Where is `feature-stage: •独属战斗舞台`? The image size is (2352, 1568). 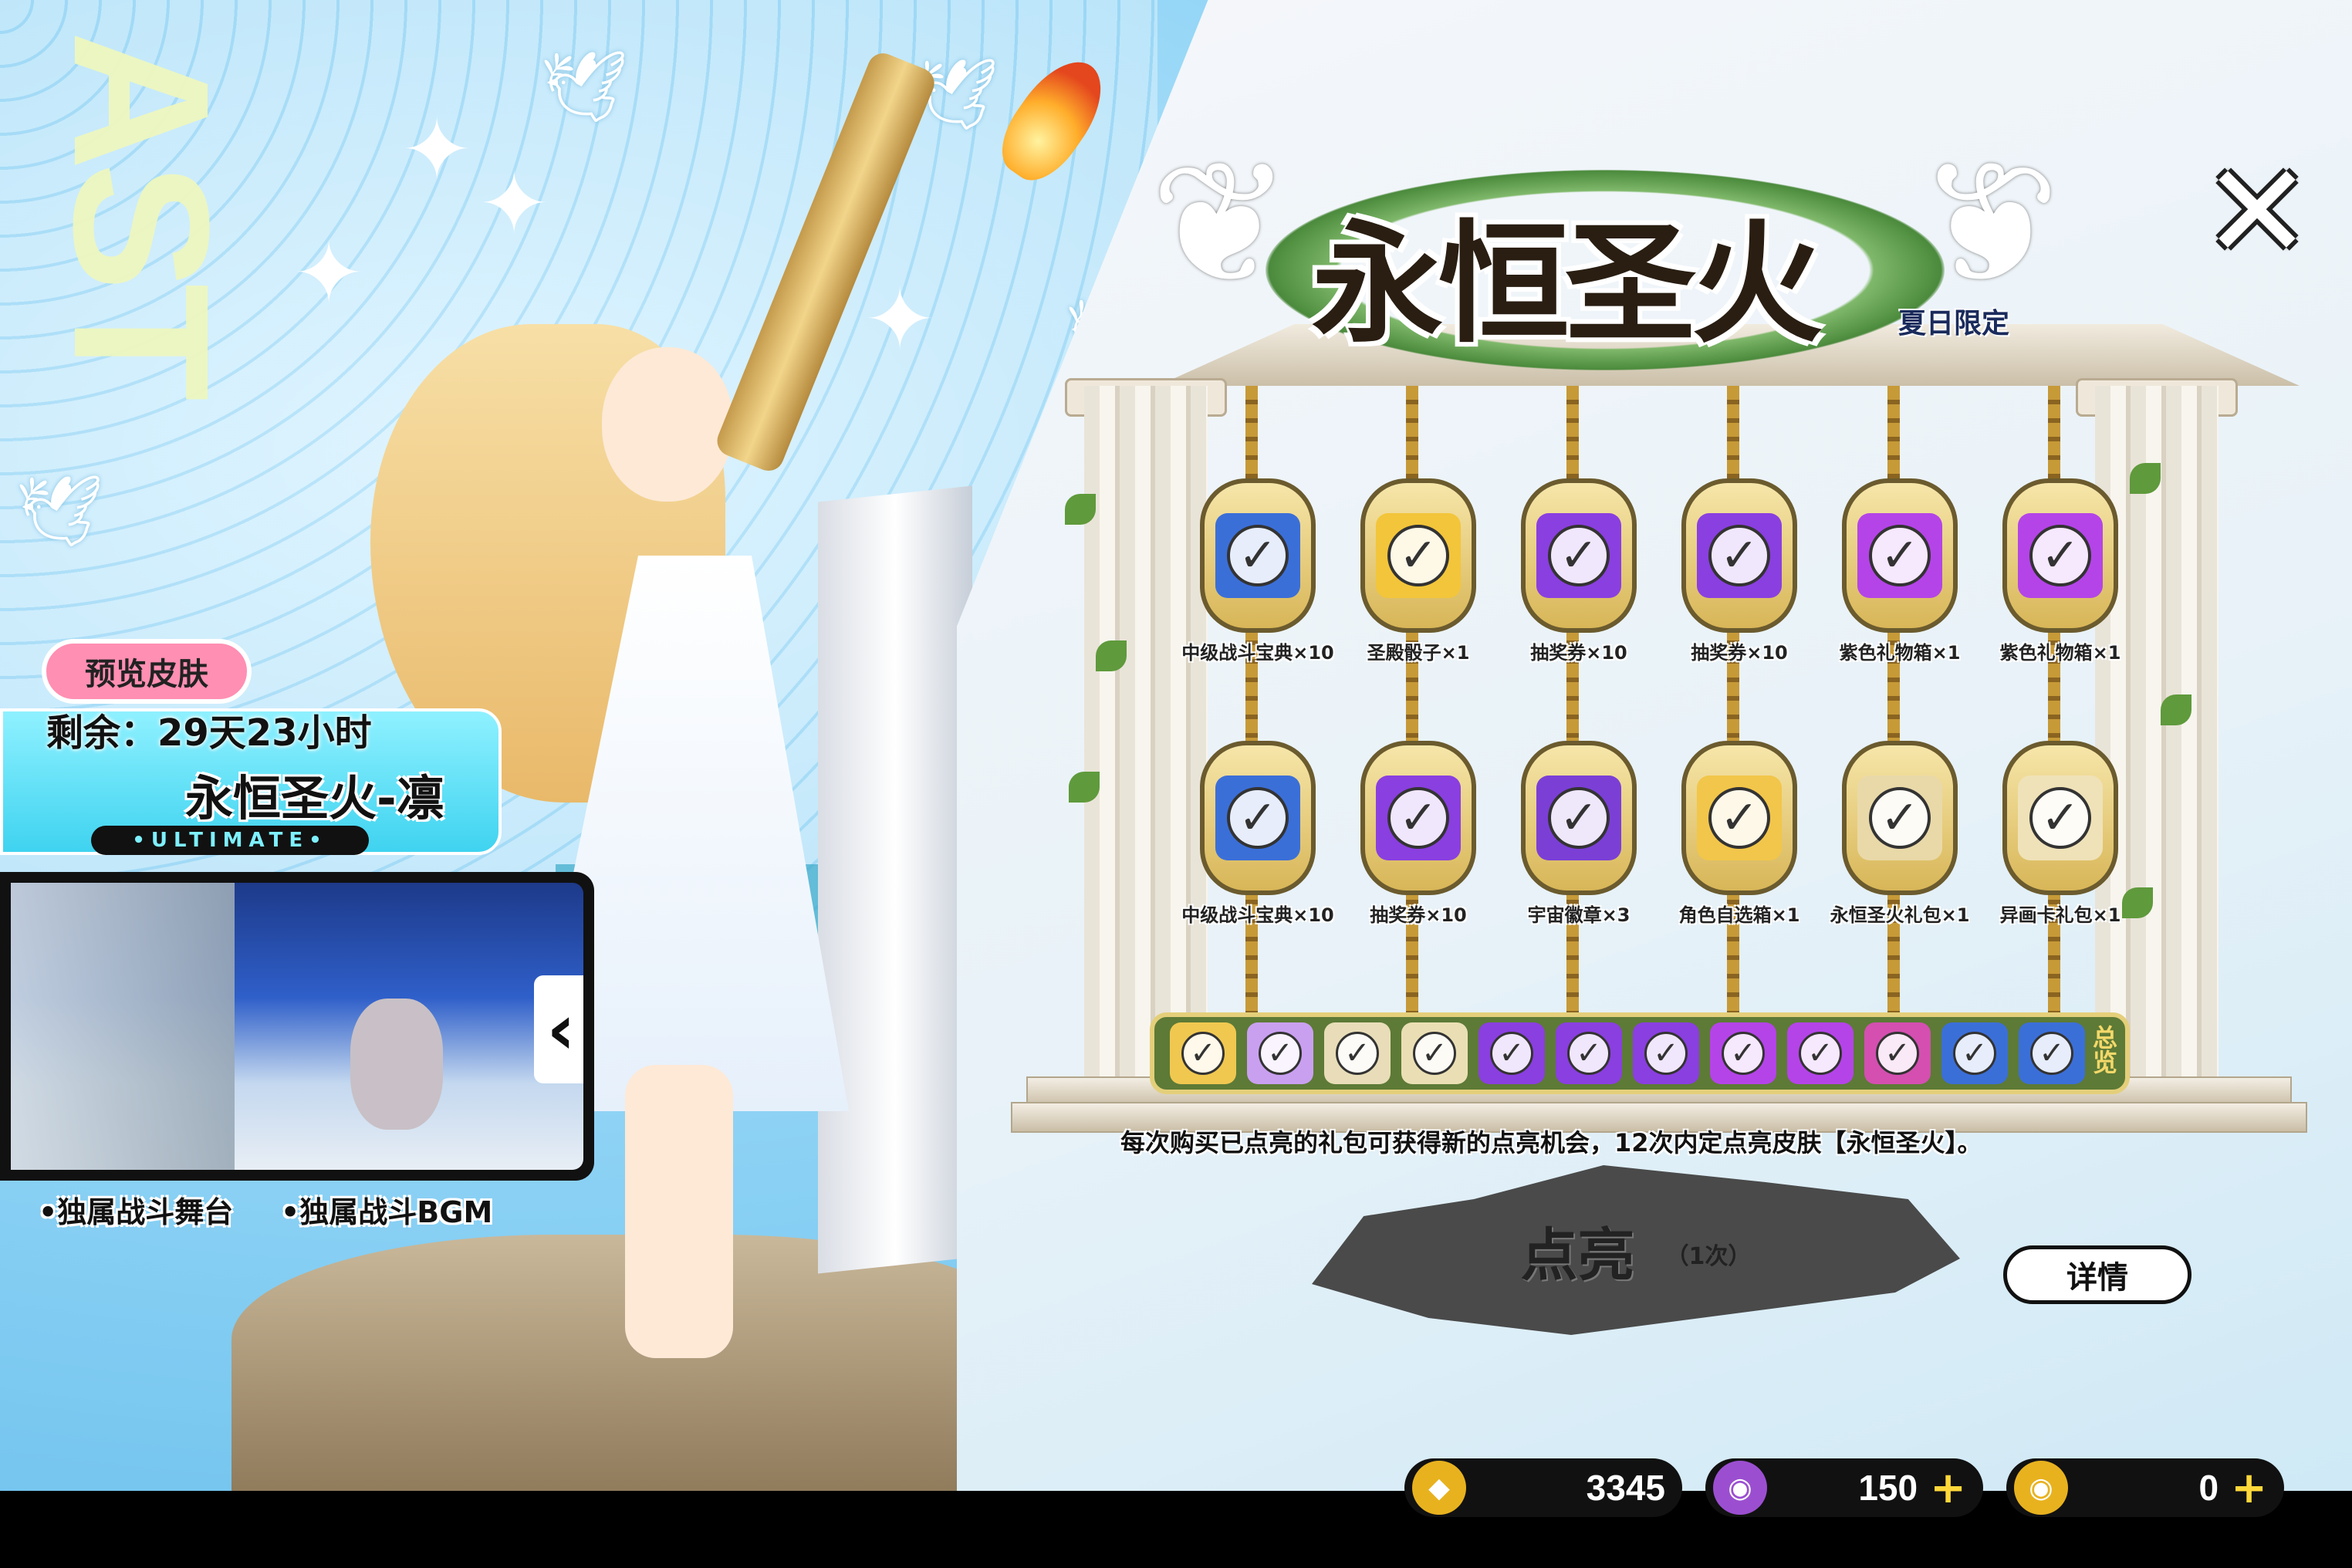 feature-stage: •独属战斗舞台 is located at coordinates (136, 1212).